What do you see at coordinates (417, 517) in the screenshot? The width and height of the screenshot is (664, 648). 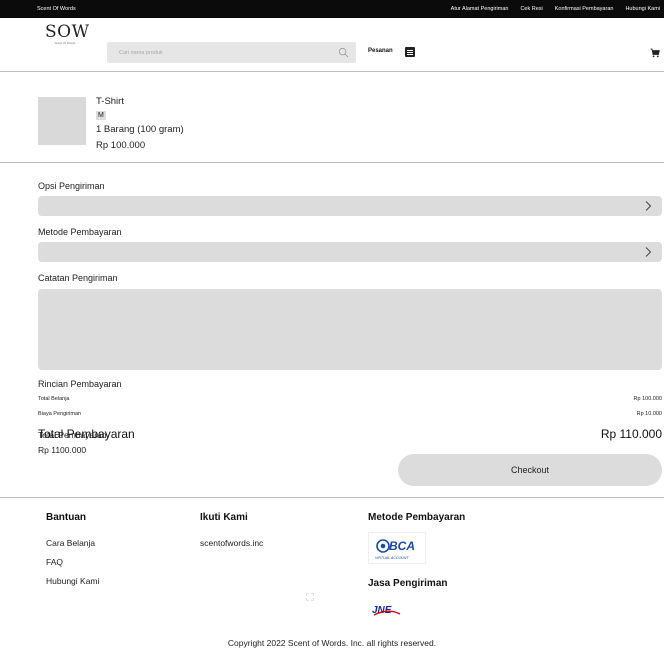 I see `footer-payment-title: Metode Pembayaran` at bounding box center [417, 517].